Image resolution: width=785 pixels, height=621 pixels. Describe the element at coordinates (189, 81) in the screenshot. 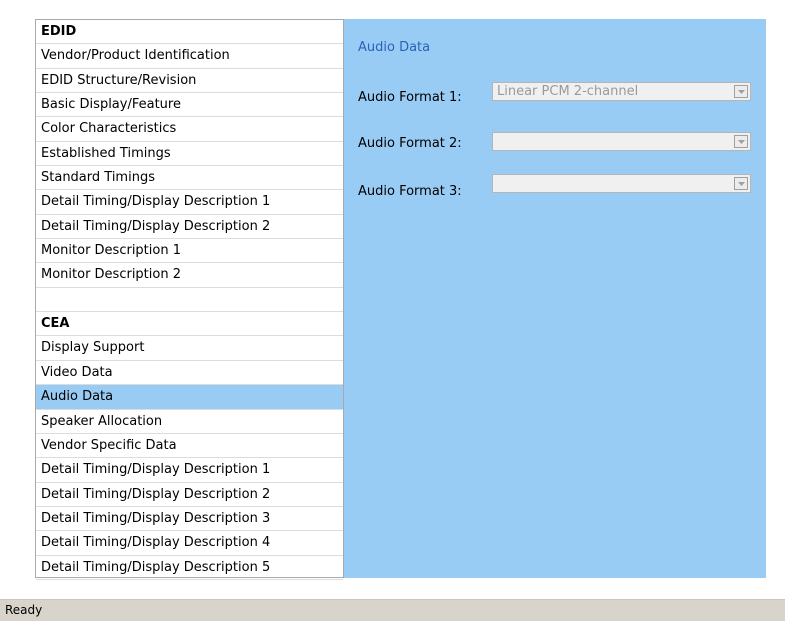

I see `nav-item: EDID Structure/Revision` at that location.